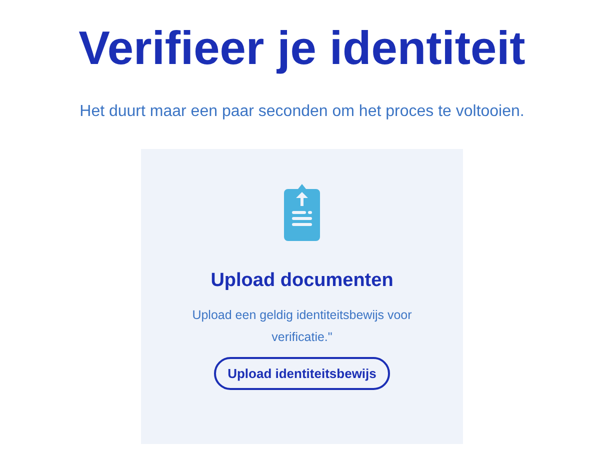 This screenshot has width=604, height=469. What do you see at coordinates (302, 48) in the screenshot?
I see `page-title: Verifieer je identiteit` at bounding box center [302, 48].